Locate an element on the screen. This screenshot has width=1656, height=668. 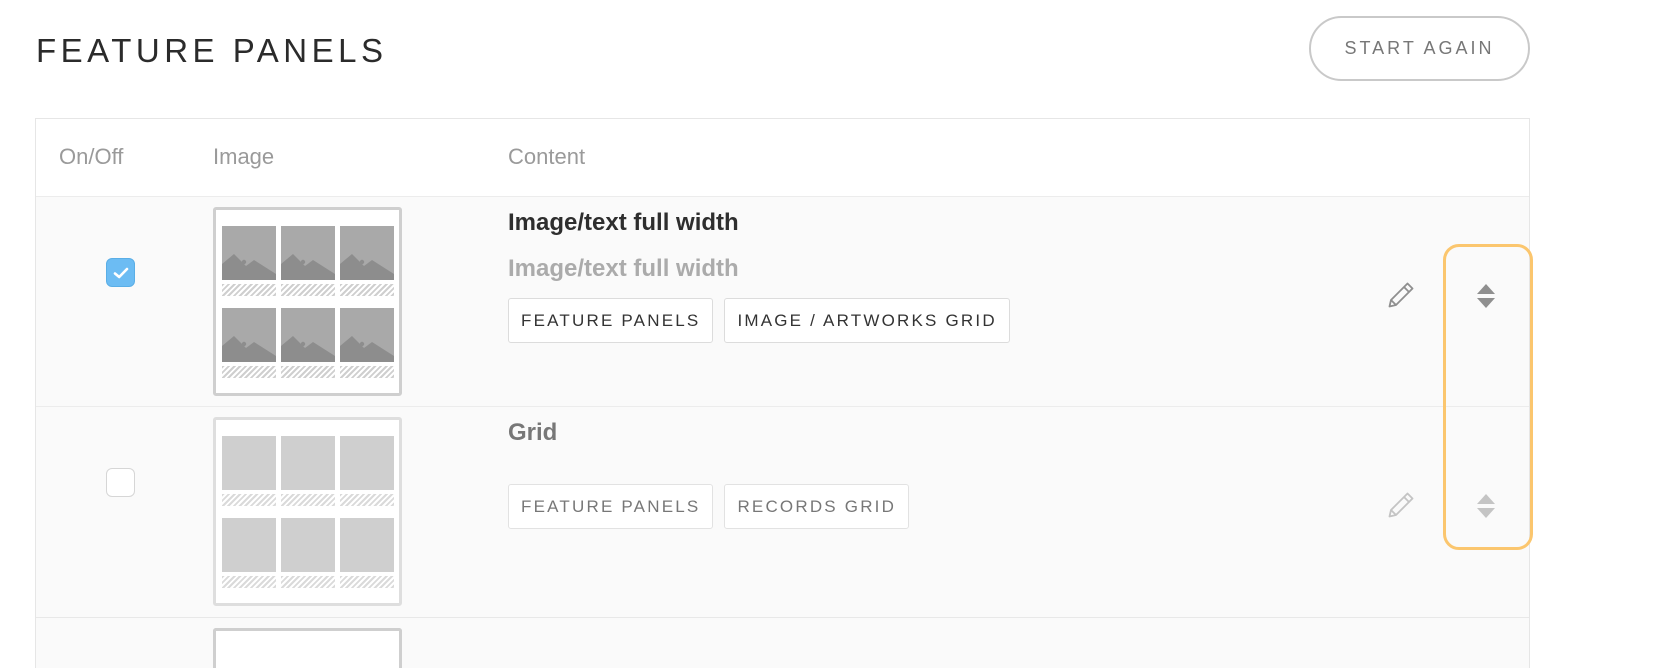
tag-image-artworks-grid: IMAGE / ARTWORKS GRID is located at coordinates (867, 320).